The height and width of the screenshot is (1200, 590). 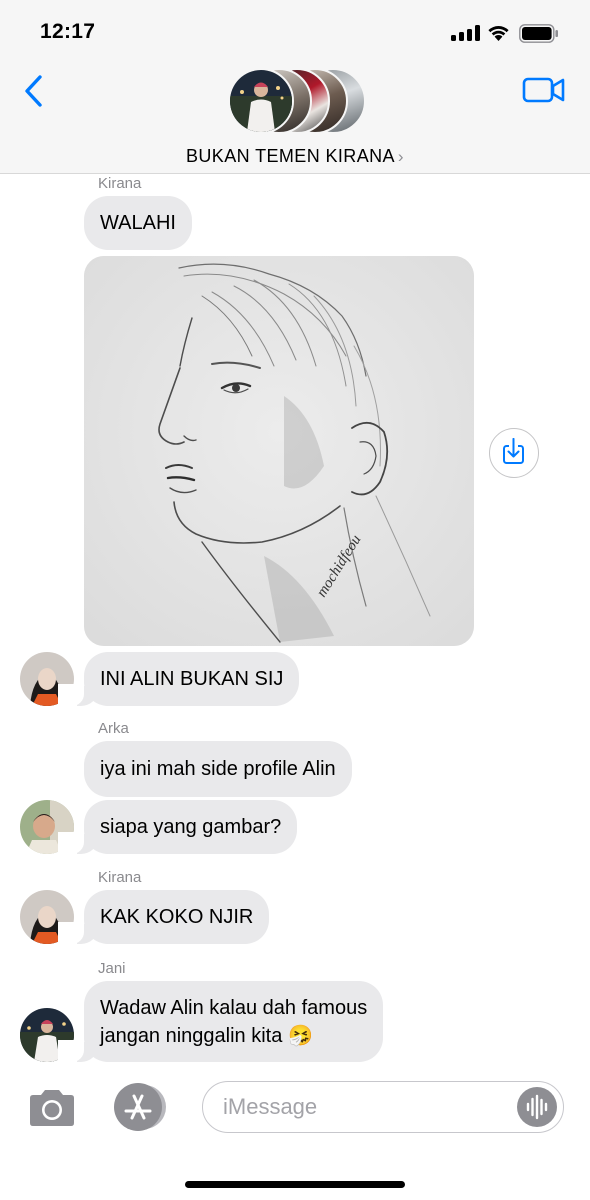 What do you see at coordinates (400, 156) in the screenshot?
I see `chevron-right-icon: ›` at bounding box center [400, 156].